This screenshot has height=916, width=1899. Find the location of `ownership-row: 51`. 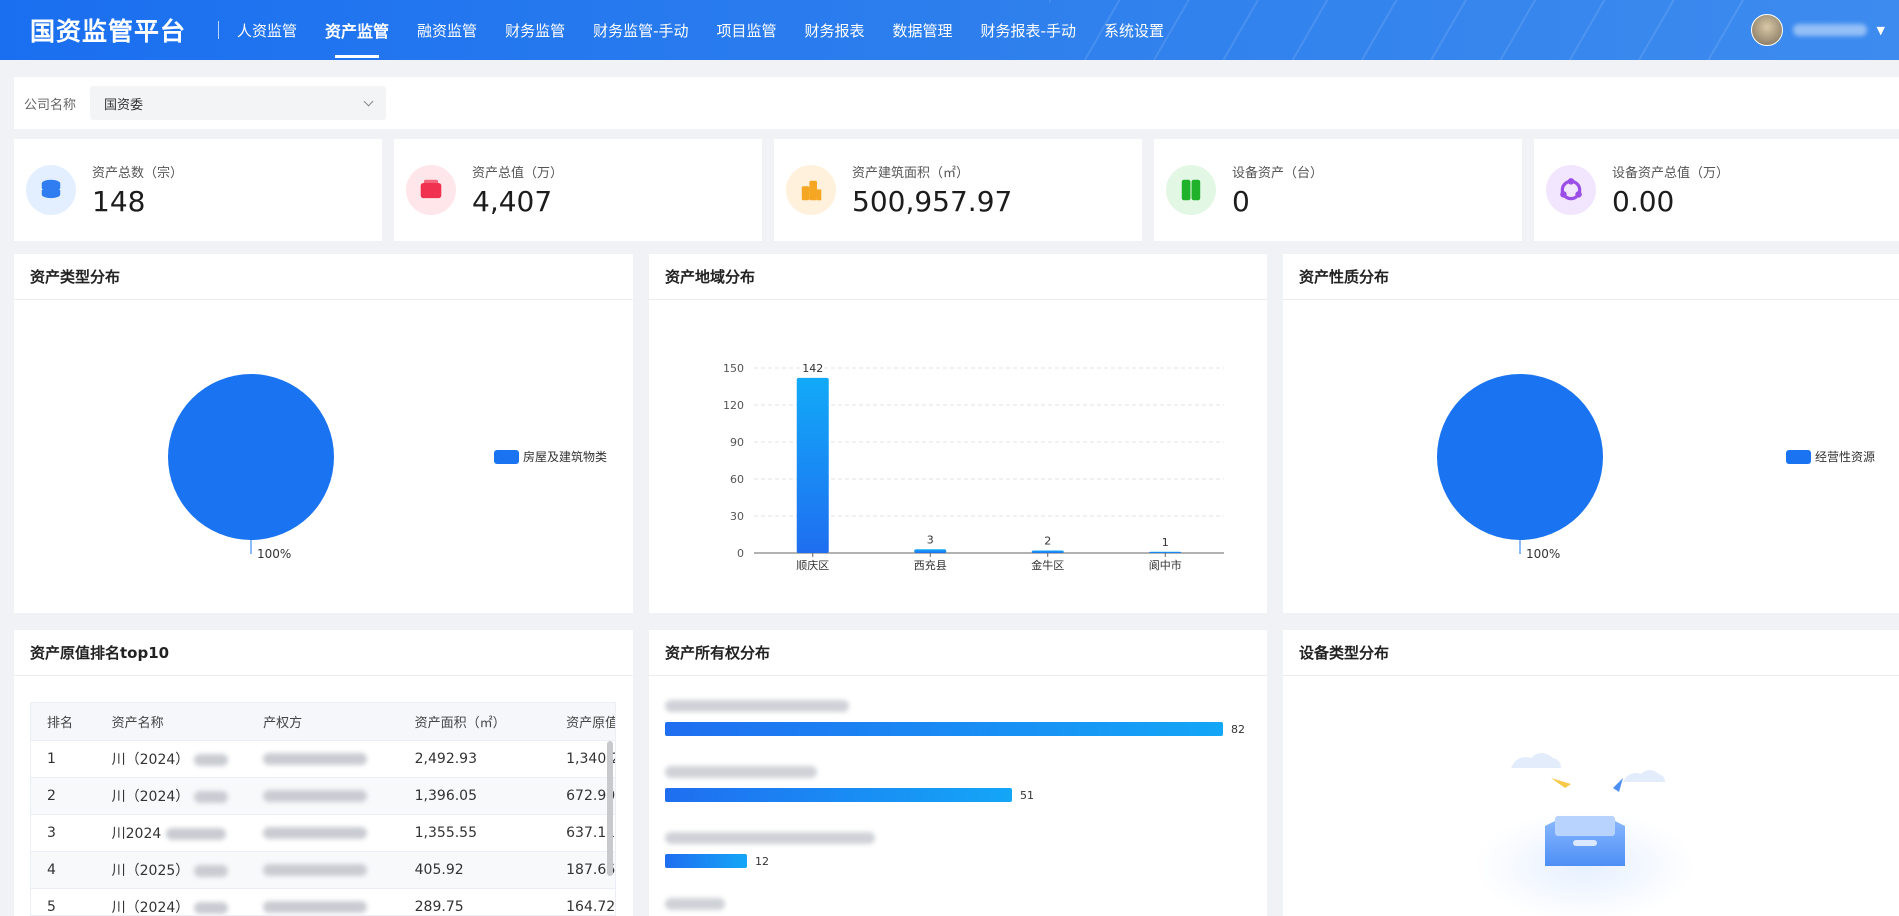

ownership-row: 51 is located at coordinates (849, 784).